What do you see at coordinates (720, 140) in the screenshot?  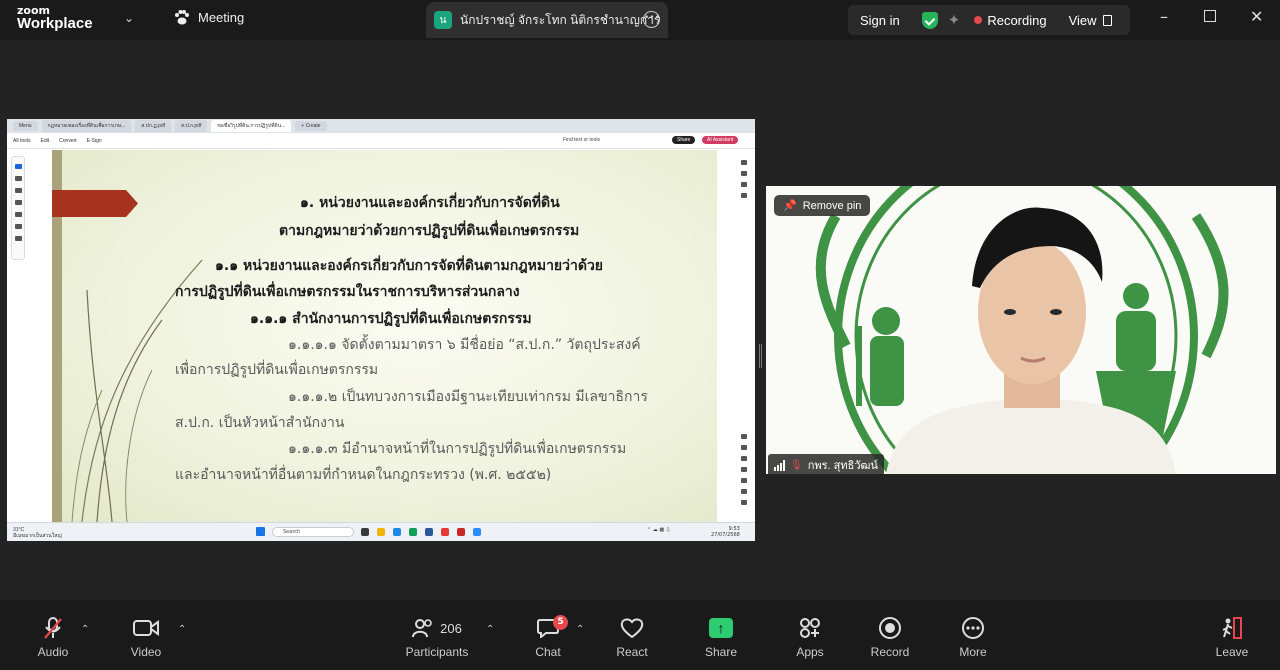 I see `ai-assistant-button: AI Assistant` at bounding box center [720, 140].